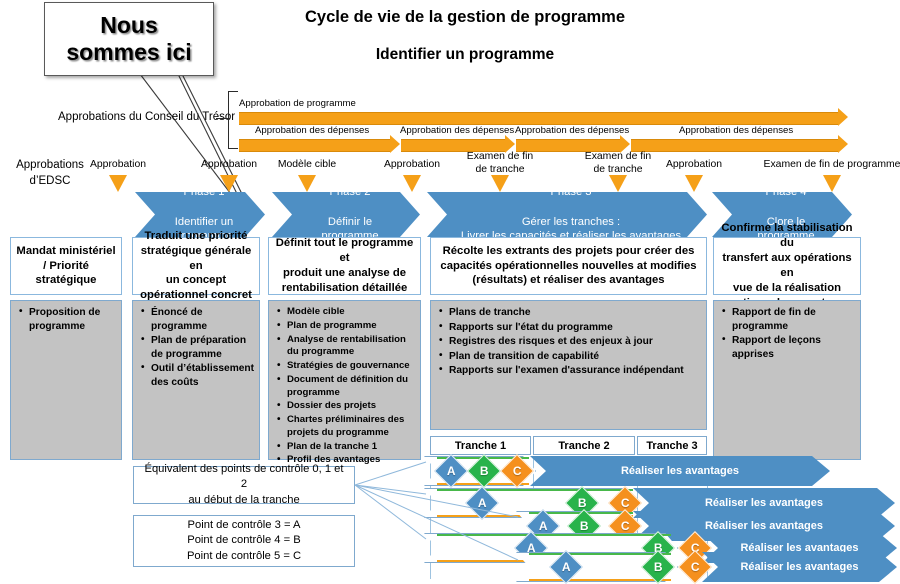  What do you see at coordinates (694, 164) in the screenshot?
I see `marker-label-7: Approbation` at bounding box center [694, 164].